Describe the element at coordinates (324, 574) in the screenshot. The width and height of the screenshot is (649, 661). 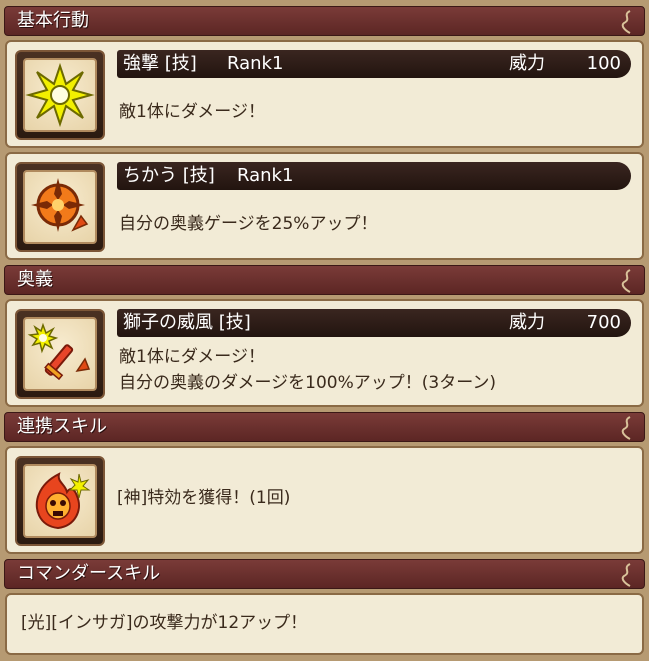
I see `section-header-commander: コマンダースキル` at that location.